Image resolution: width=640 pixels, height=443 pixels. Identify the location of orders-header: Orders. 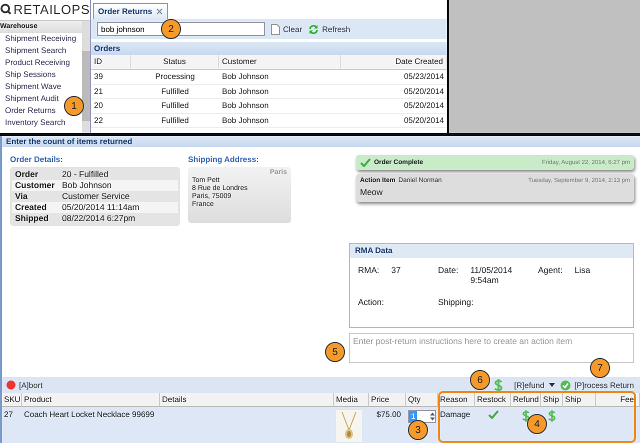
(269, 48).